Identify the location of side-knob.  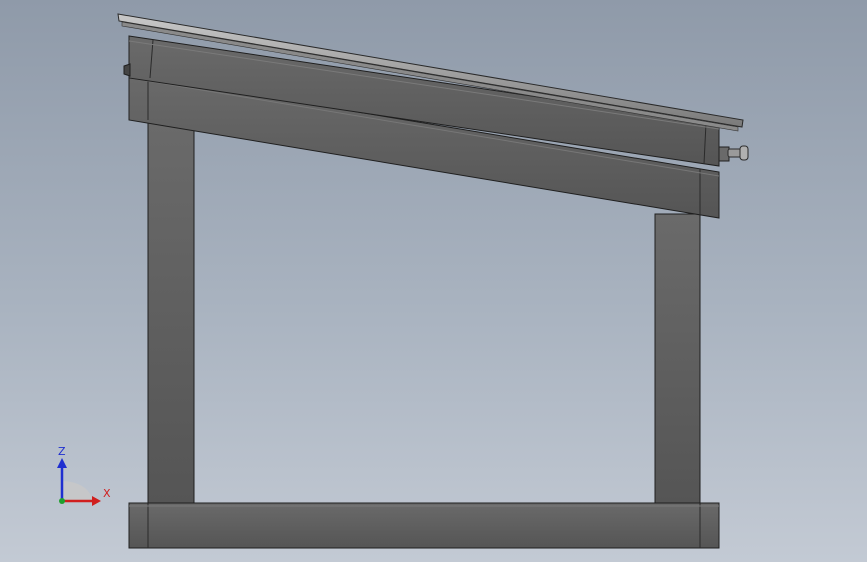
(733, 153).